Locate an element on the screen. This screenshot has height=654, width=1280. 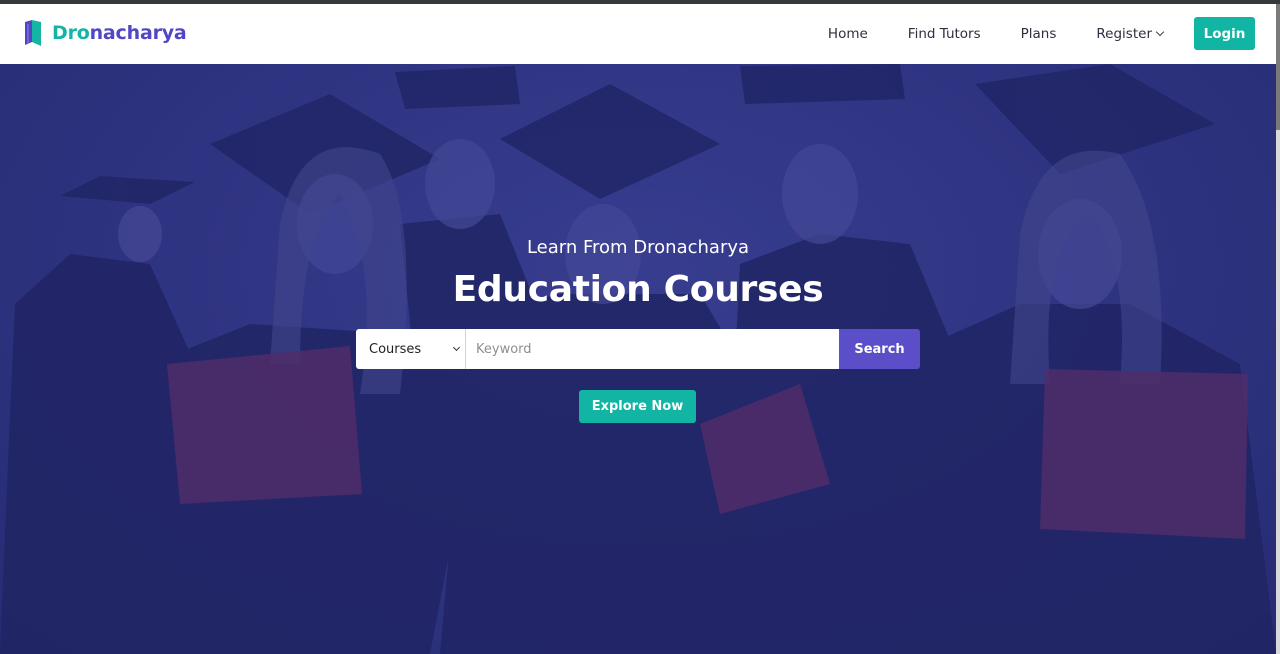
nav-home: Home is located at coordinates (848, 34).